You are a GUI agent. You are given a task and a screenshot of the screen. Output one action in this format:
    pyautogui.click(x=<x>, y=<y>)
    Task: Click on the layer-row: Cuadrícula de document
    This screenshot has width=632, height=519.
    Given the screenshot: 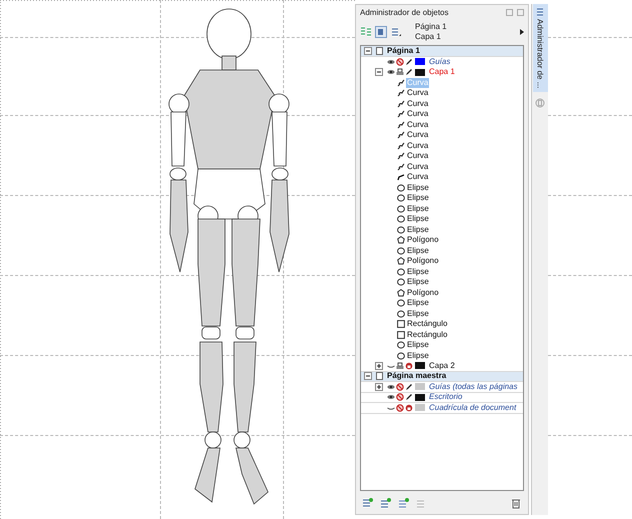 What is the action you would take?
    pyautogui.click(x=442, y=408)
    